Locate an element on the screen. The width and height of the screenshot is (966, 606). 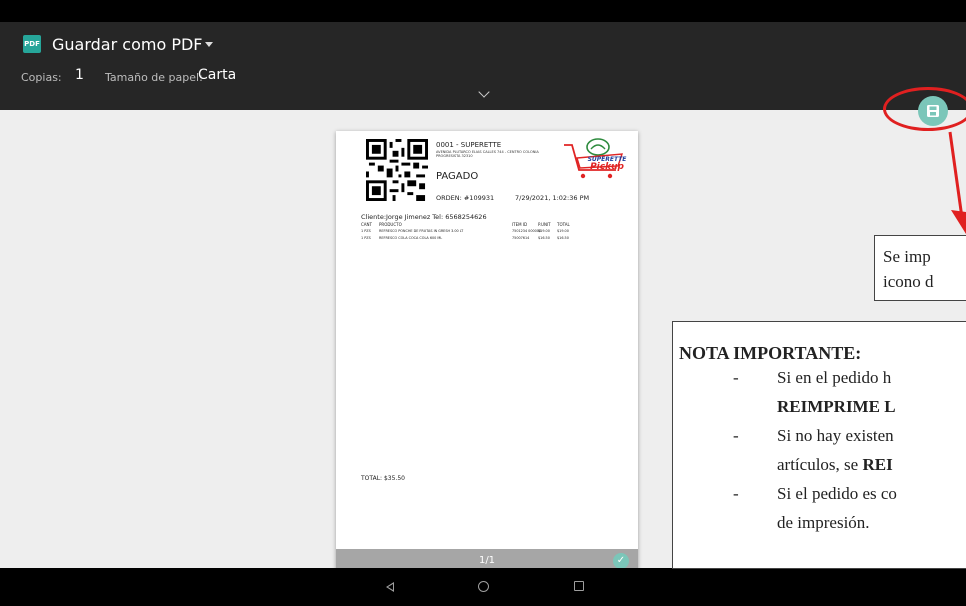
nav-recents-icon is located at coordinates (579, 586).